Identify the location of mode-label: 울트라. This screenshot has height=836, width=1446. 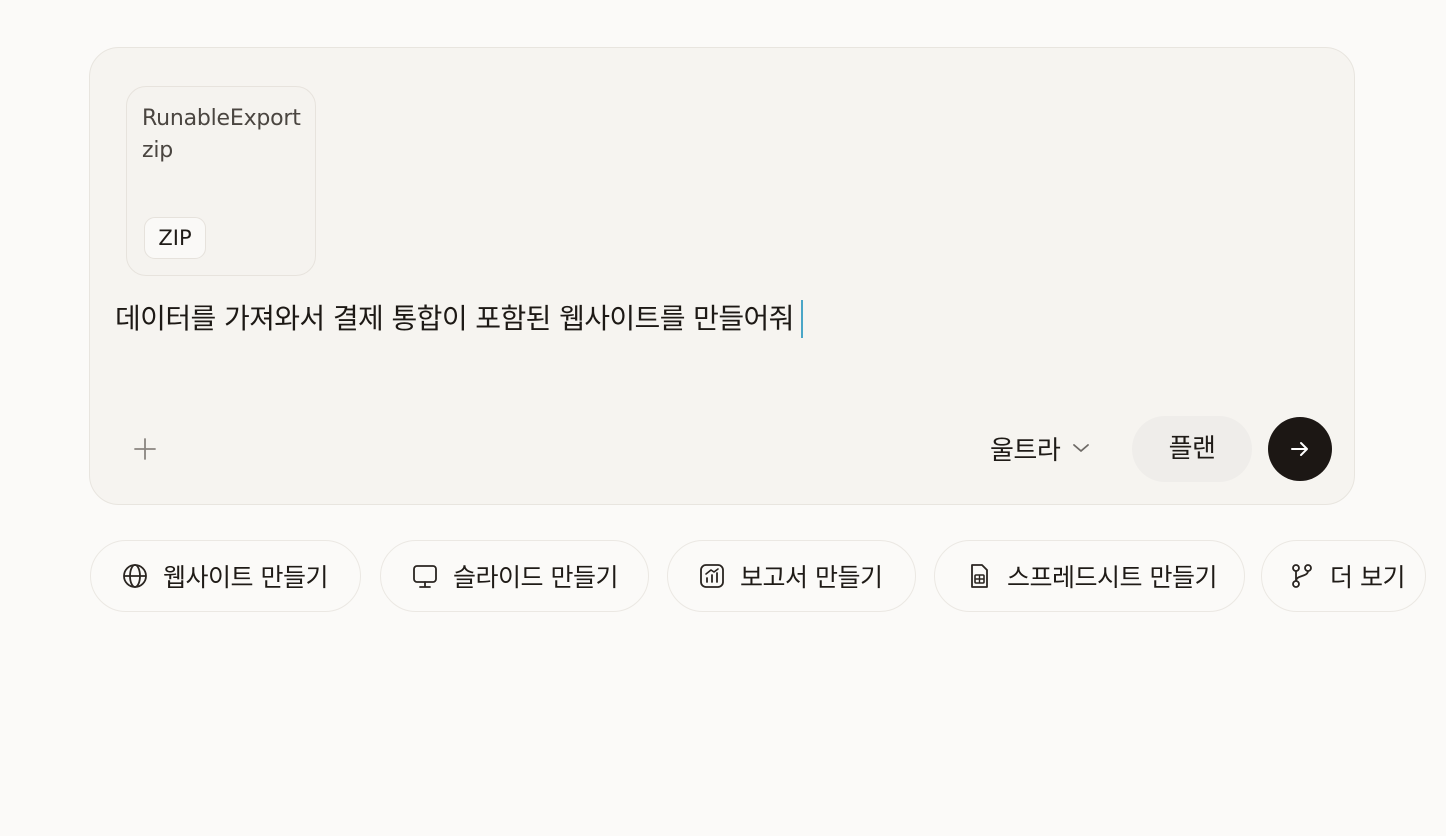
(1025, 450).